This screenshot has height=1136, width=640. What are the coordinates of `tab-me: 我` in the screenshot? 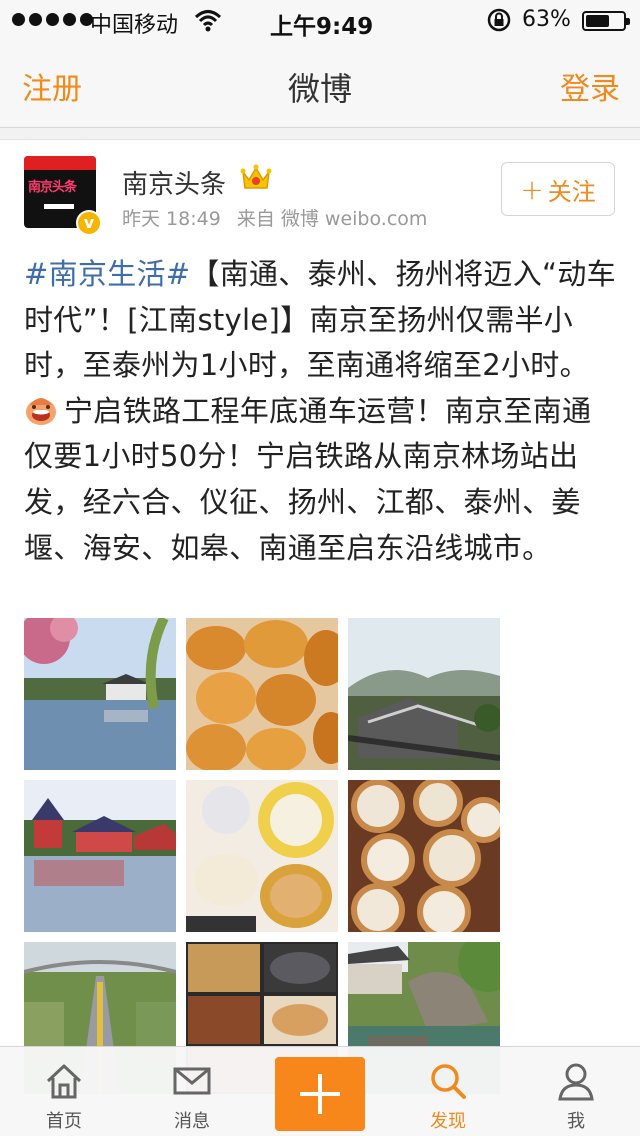 It's located at (576, 1091).